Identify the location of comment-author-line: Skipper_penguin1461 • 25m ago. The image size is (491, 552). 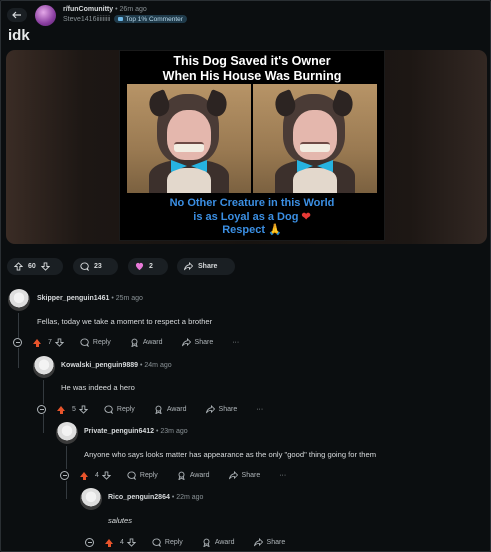
(90, 298).